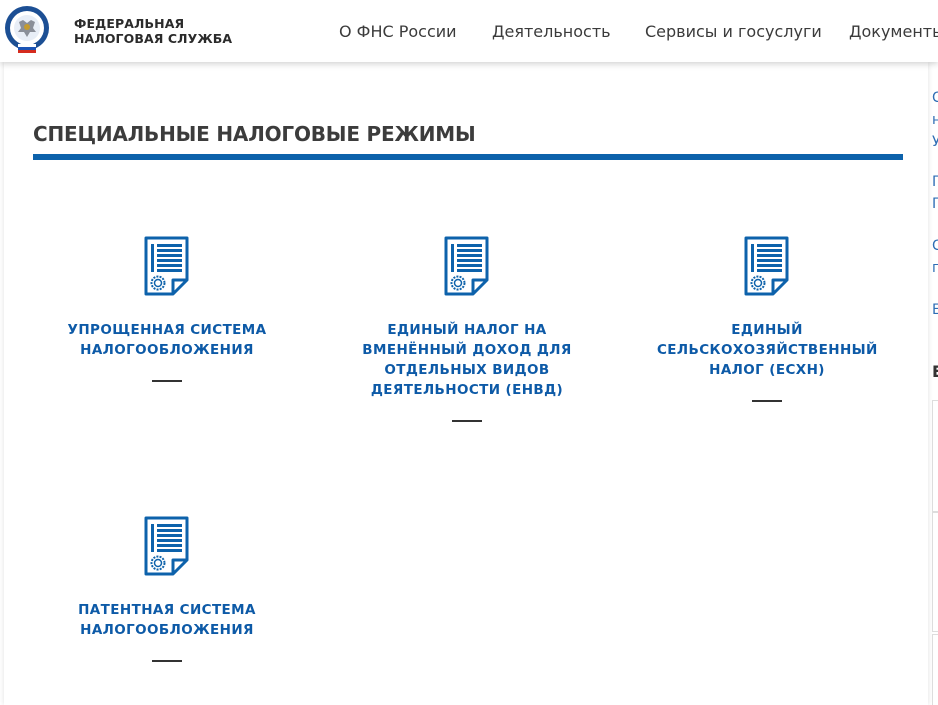 Image resolution: width=938 pixels, height=705 pixels. What do you see at coordinates (254, 134) in the screenshot?
I see `page-title: СПЕЦИАЛЬНЫЕ НАЛОГОВЫЕ РЕЖИМЫ` at bounding box center [254, 134].